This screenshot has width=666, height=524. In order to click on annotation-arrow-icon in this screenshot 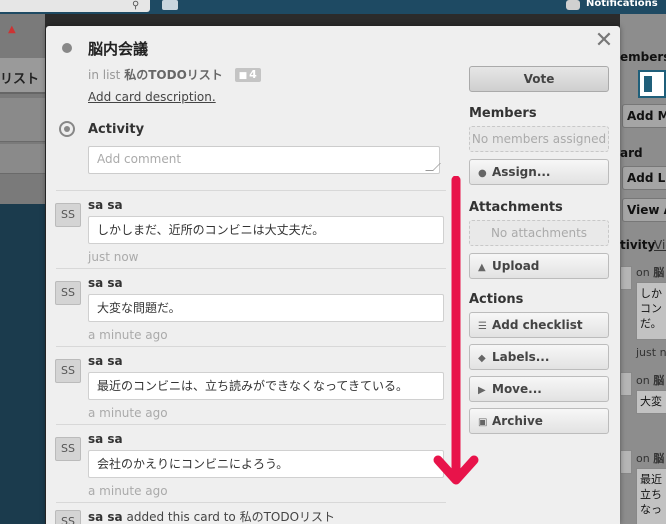, I will do `click(456, 330)`.